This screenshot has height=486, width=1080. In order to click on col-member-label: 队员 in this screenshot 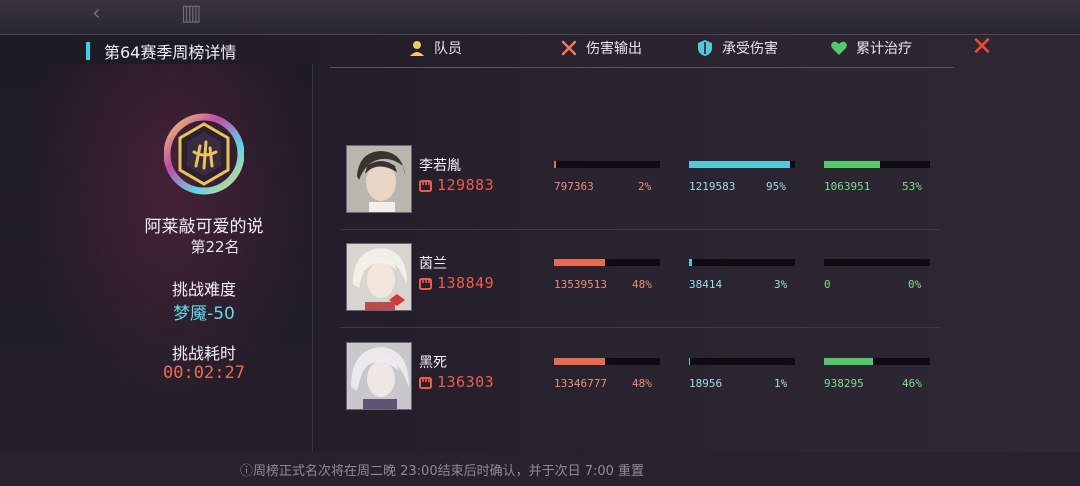, I will do `click(448, 49)`.